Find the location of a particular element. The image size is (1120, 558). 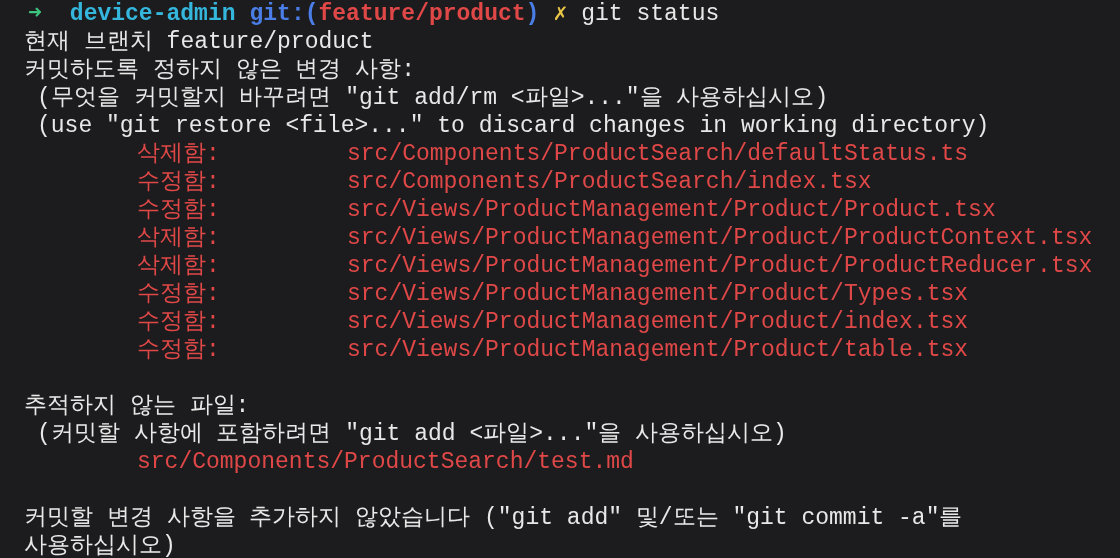

prompt-arrow: ➜ is located at coordinates (34, 14).